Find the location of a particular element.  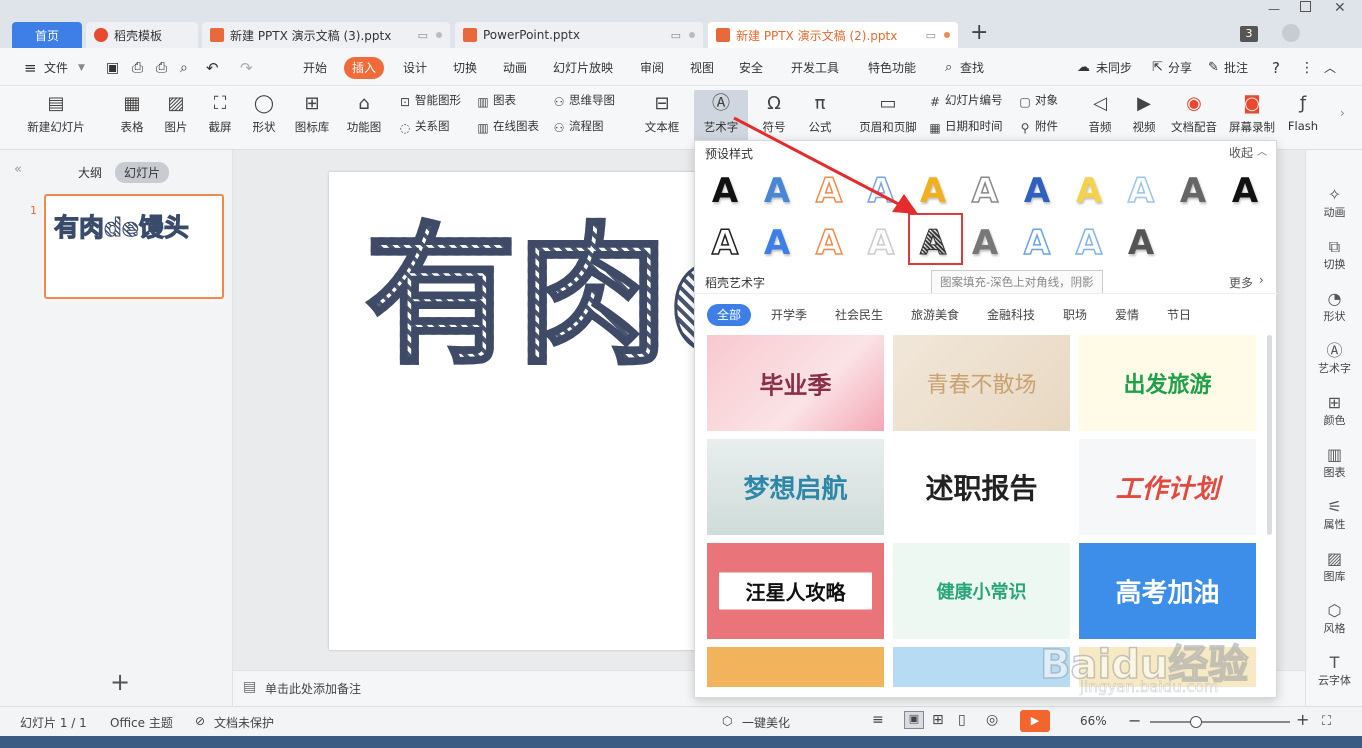

window-count-badge: 3 is located at coordinates (1249, 34).